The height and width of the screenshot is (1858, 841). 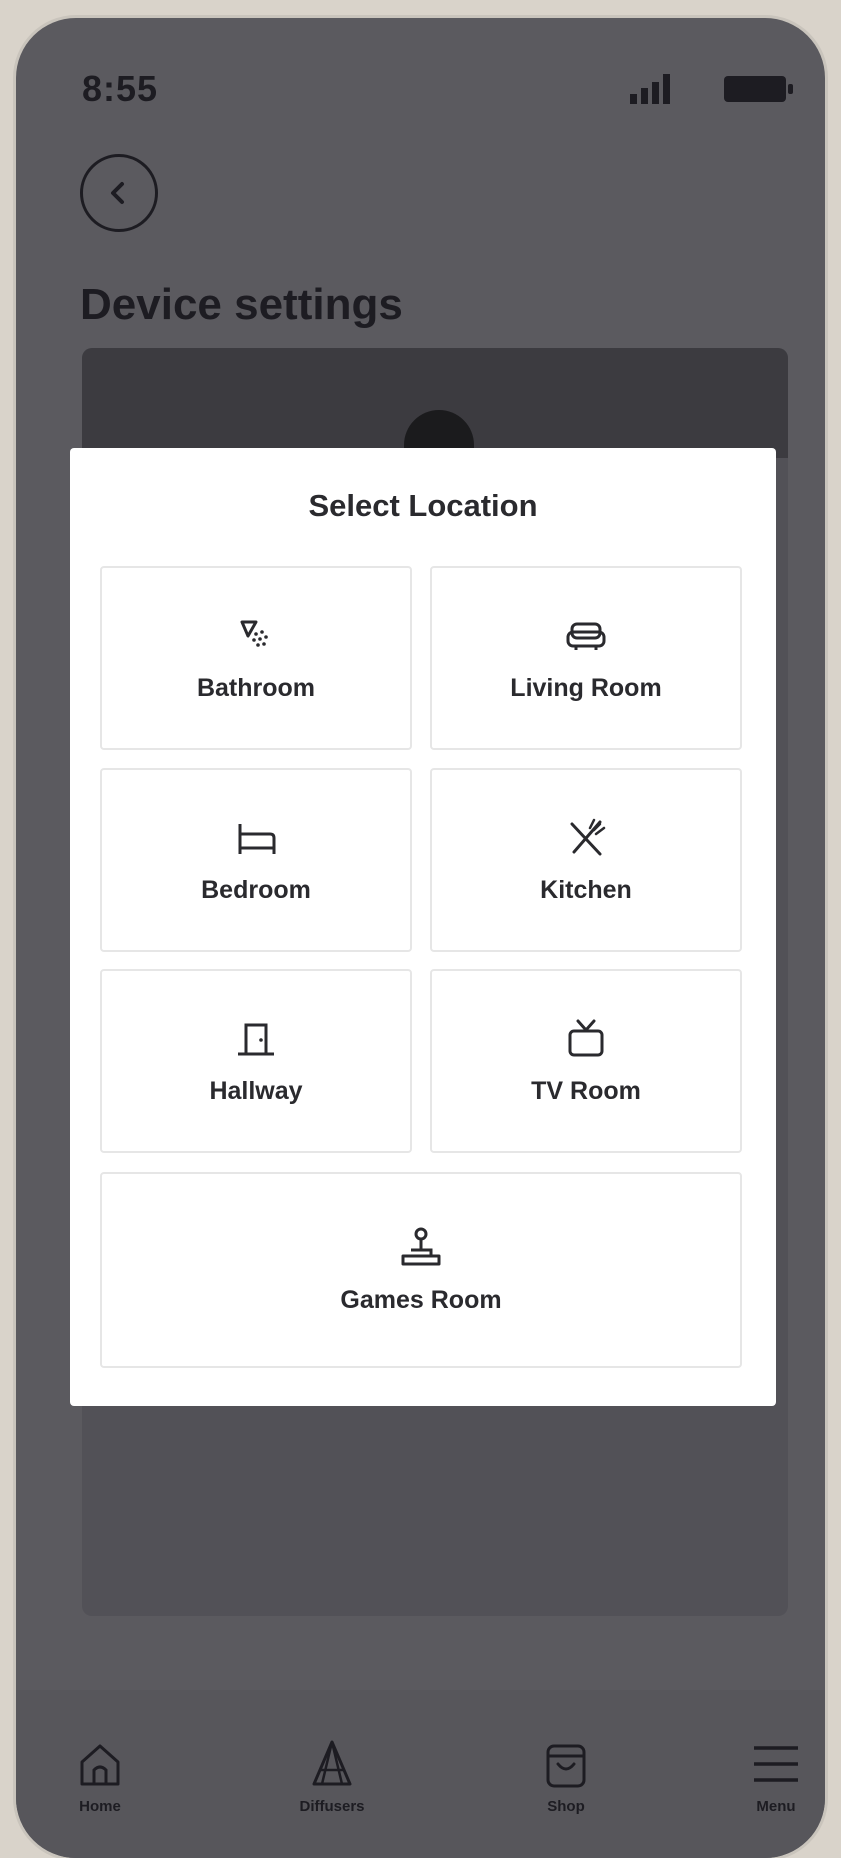 What do you see at coordinates (588, 836) in the screenshot?
I see `utensils-icon` at bounding box center [588, 836].